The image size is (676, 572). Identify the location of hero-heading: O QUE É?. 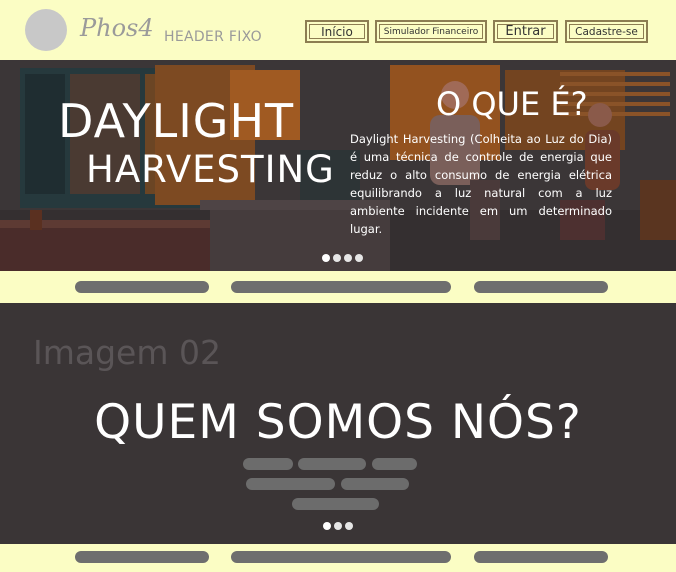
(512, 104).